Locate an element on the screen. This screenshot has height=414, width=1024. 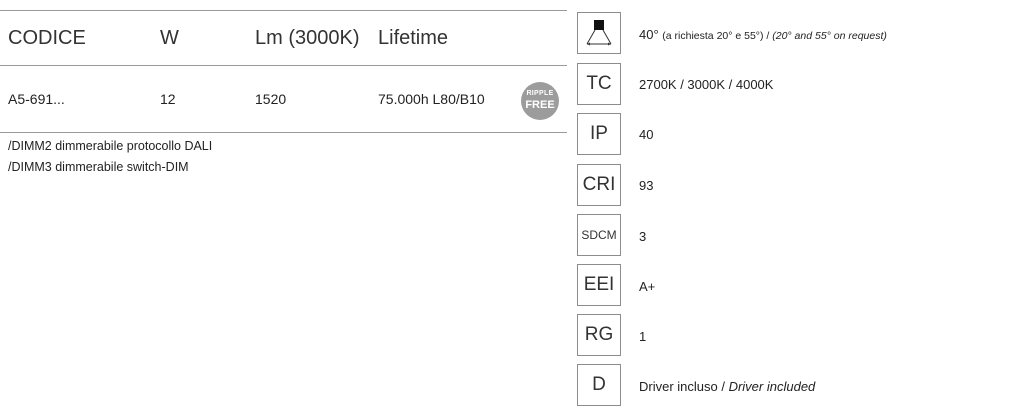
header-watt: W is located at coordinates (169, 38).